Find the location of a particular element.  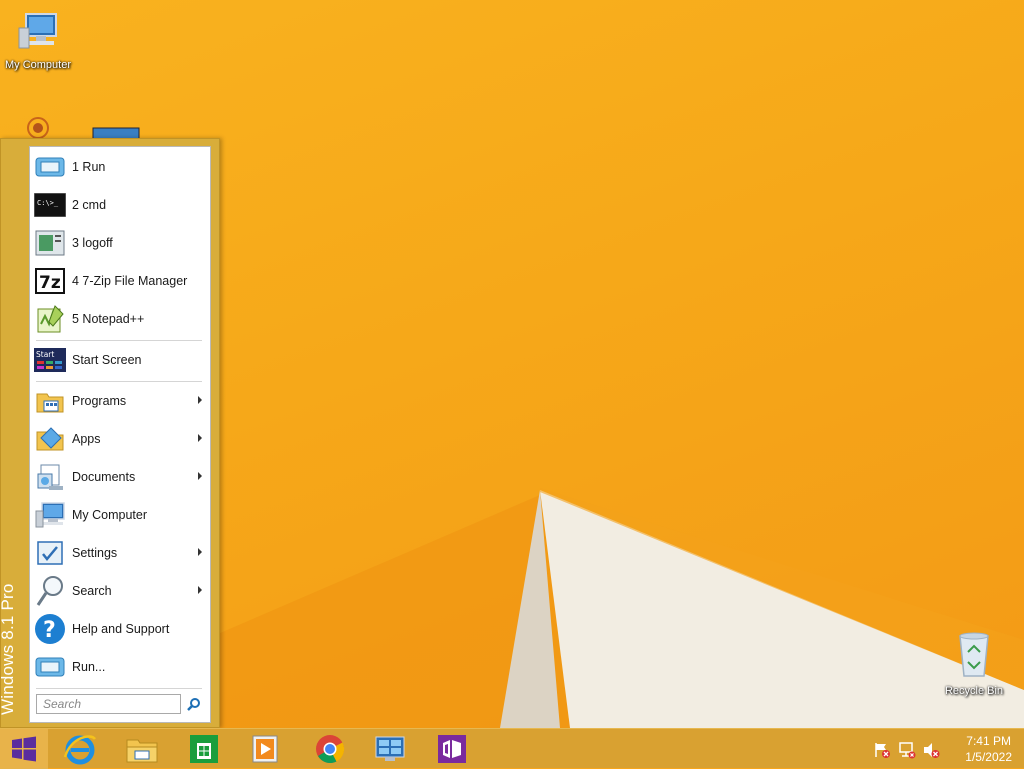

desktop-icon-recycle-bin: Recycle Bin is located at coordinates (974, 663).